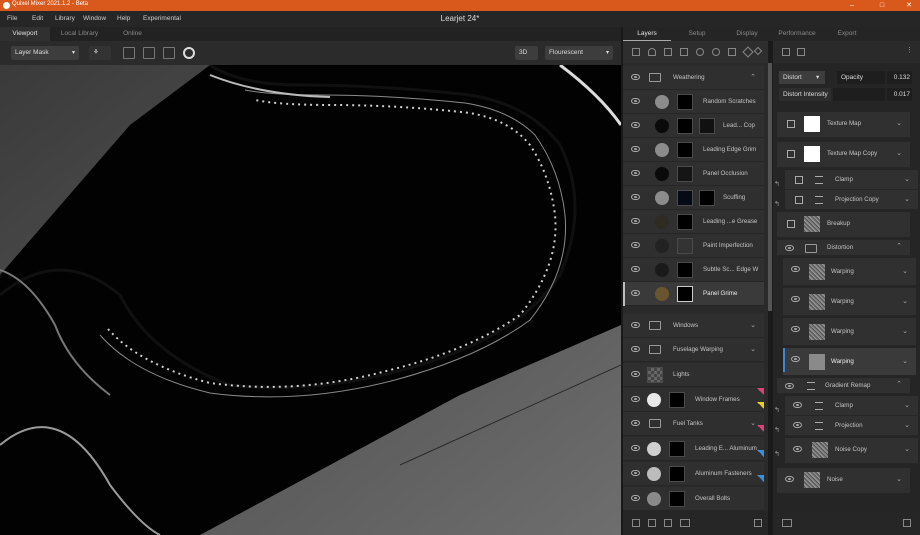 The image size is (920, 535). What do you see at coordinates (693, 493) in the screenshot?
I see `layer-overall-bolts: Overall Bolts` at bounding box center [693, 493].